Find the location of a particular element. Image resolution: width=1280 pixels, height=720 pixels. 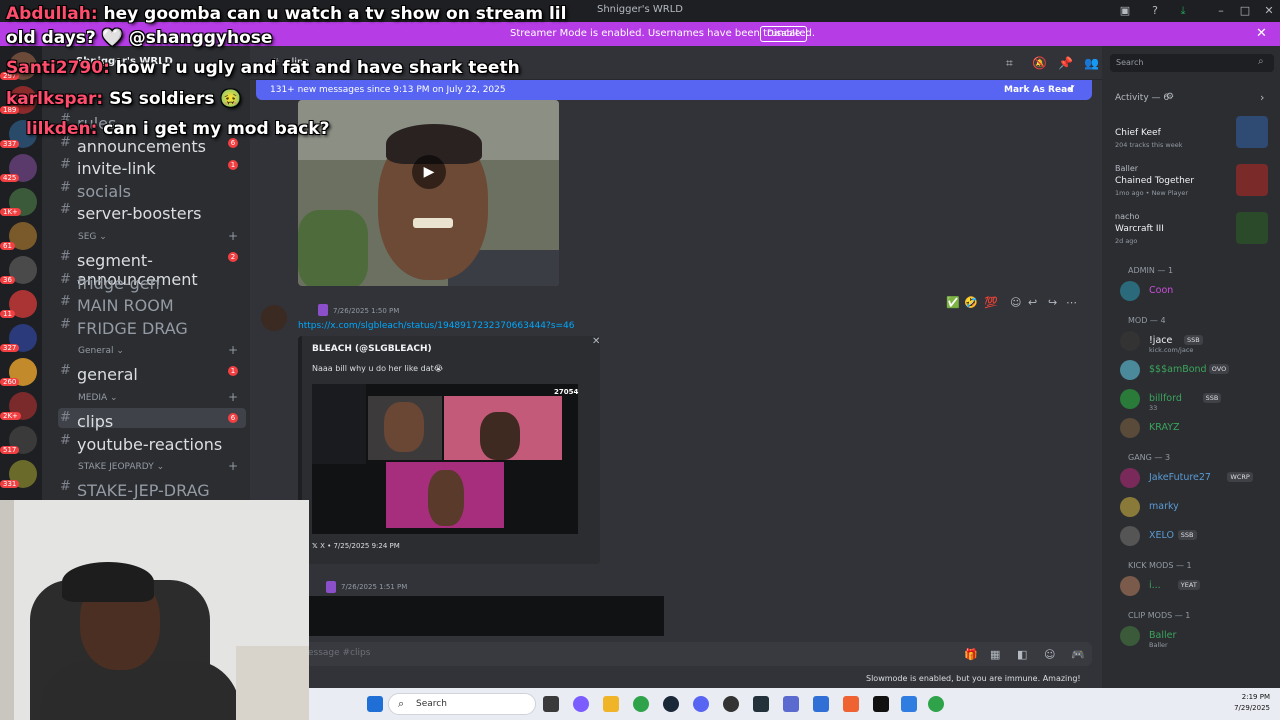

member-item: $$$amBond OVO is located at coordinates (1195, 371).